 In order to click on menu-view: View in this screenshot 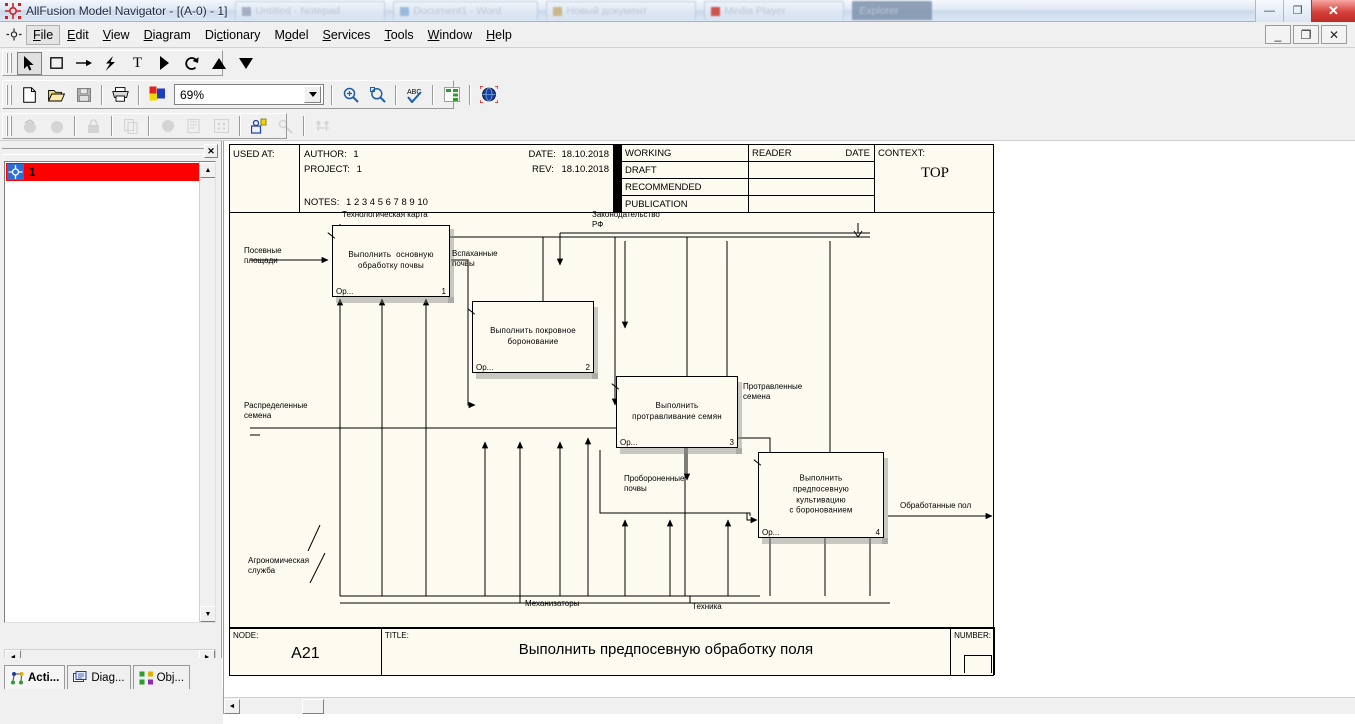, I will do `click(116, 35)`.